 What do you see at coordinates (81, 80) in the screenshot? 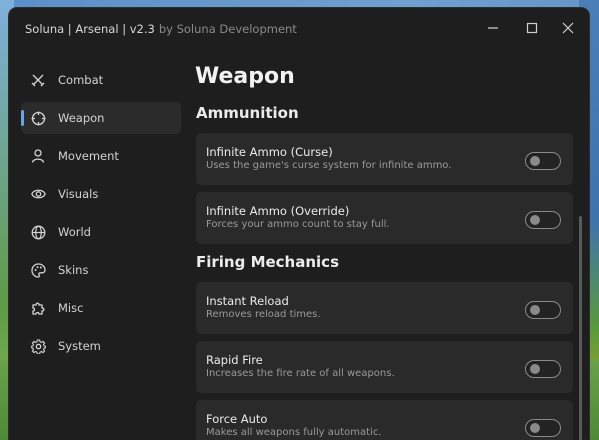
I see `sidebar-item-label: Combat` at bounding box center [81, 80].